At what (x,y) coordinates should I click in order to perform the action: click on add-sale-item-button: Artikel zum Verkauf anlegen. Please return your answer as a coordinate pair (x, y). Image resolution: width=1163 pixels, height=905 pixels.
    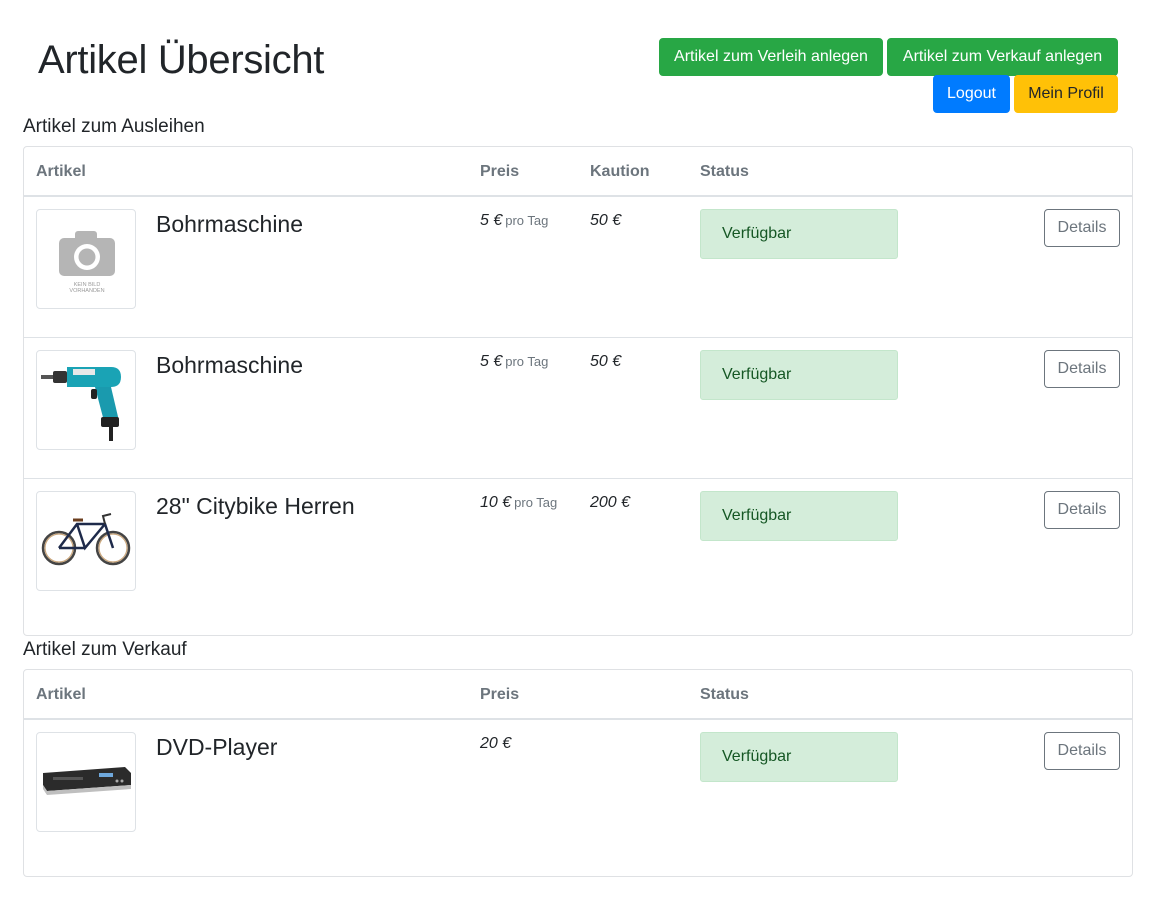
    Looking at the image, I should click on (1002, 57).